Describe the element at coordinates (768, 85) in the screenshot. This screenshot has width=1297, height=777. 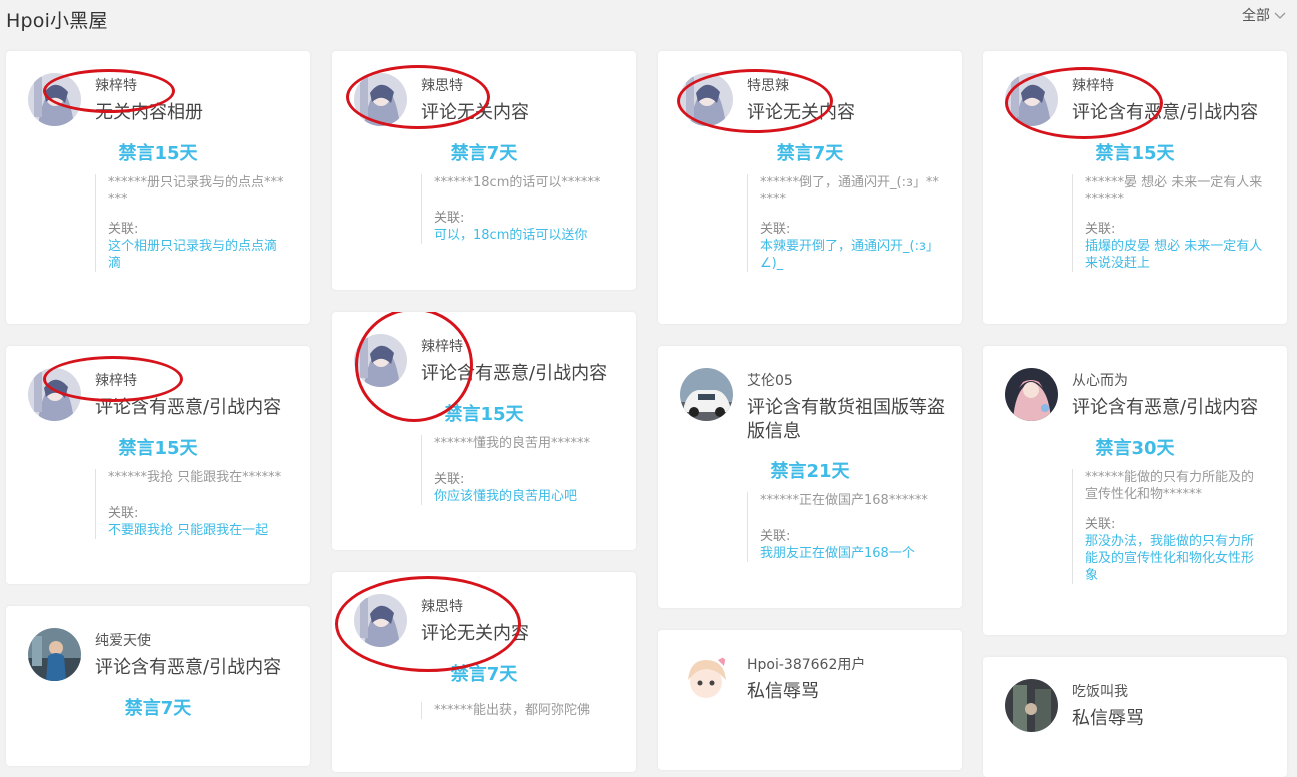
I see `username: 特思辣` at that location.